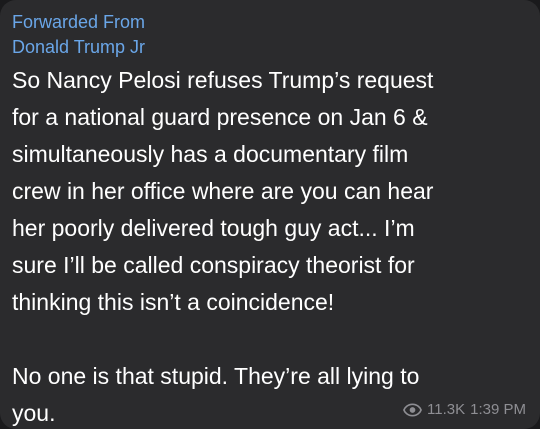  Describe the element at coordinates (220, 117) in the screenshot. I see `message-line: for a national guard presence on Jan 6 &` at that location.